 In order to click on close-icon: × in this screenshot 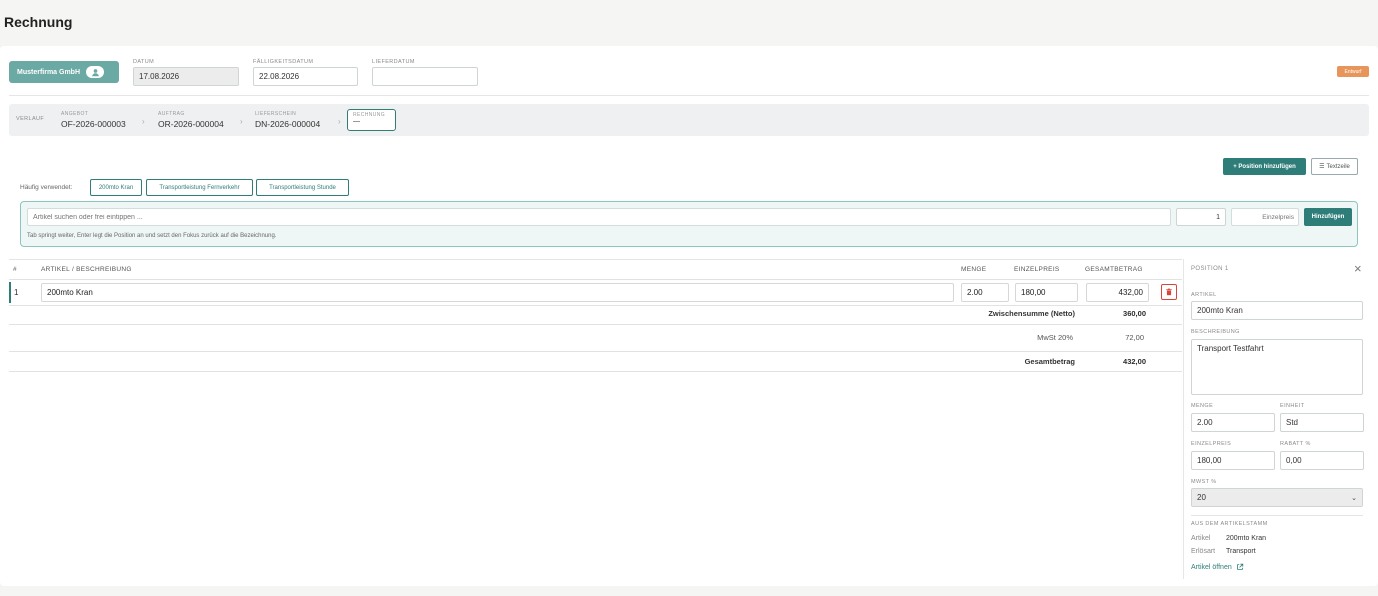, I will do `click(1358, 269)`.